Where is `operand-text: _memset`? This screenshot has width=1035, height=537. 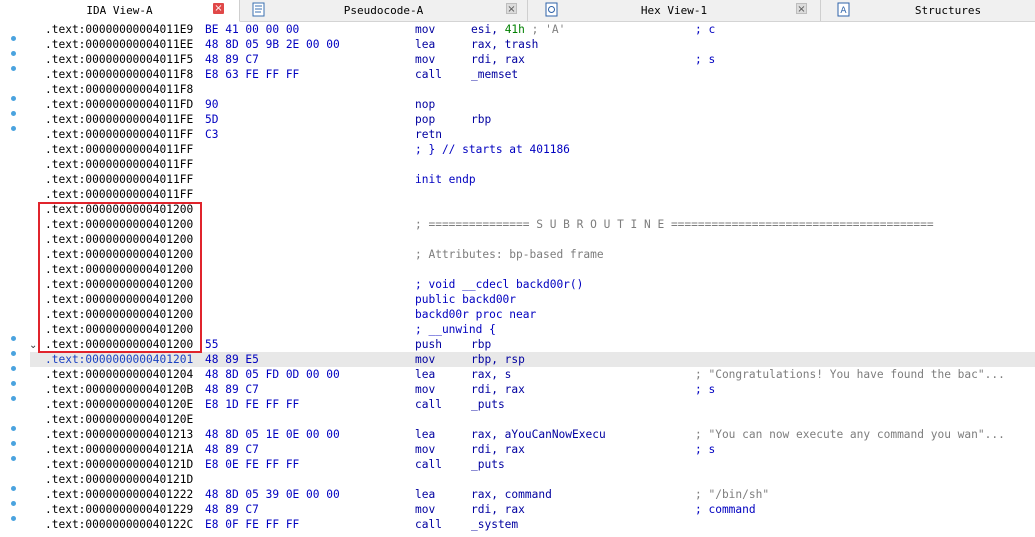 operand-text: _memset is located at coordinates (495, 74).